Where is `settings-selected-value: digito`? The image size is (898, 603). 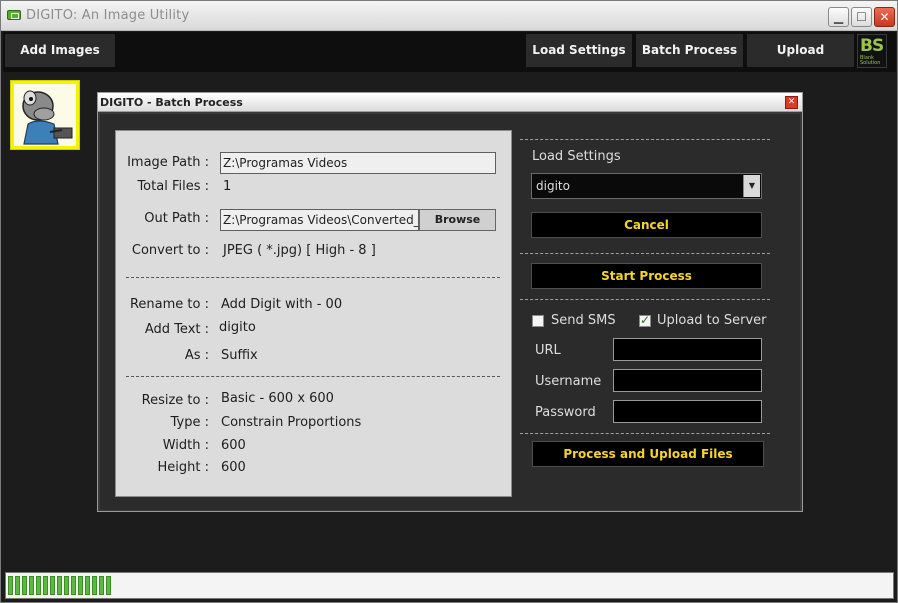 settings-selected-value: digito is located at coordinates (553, 186).